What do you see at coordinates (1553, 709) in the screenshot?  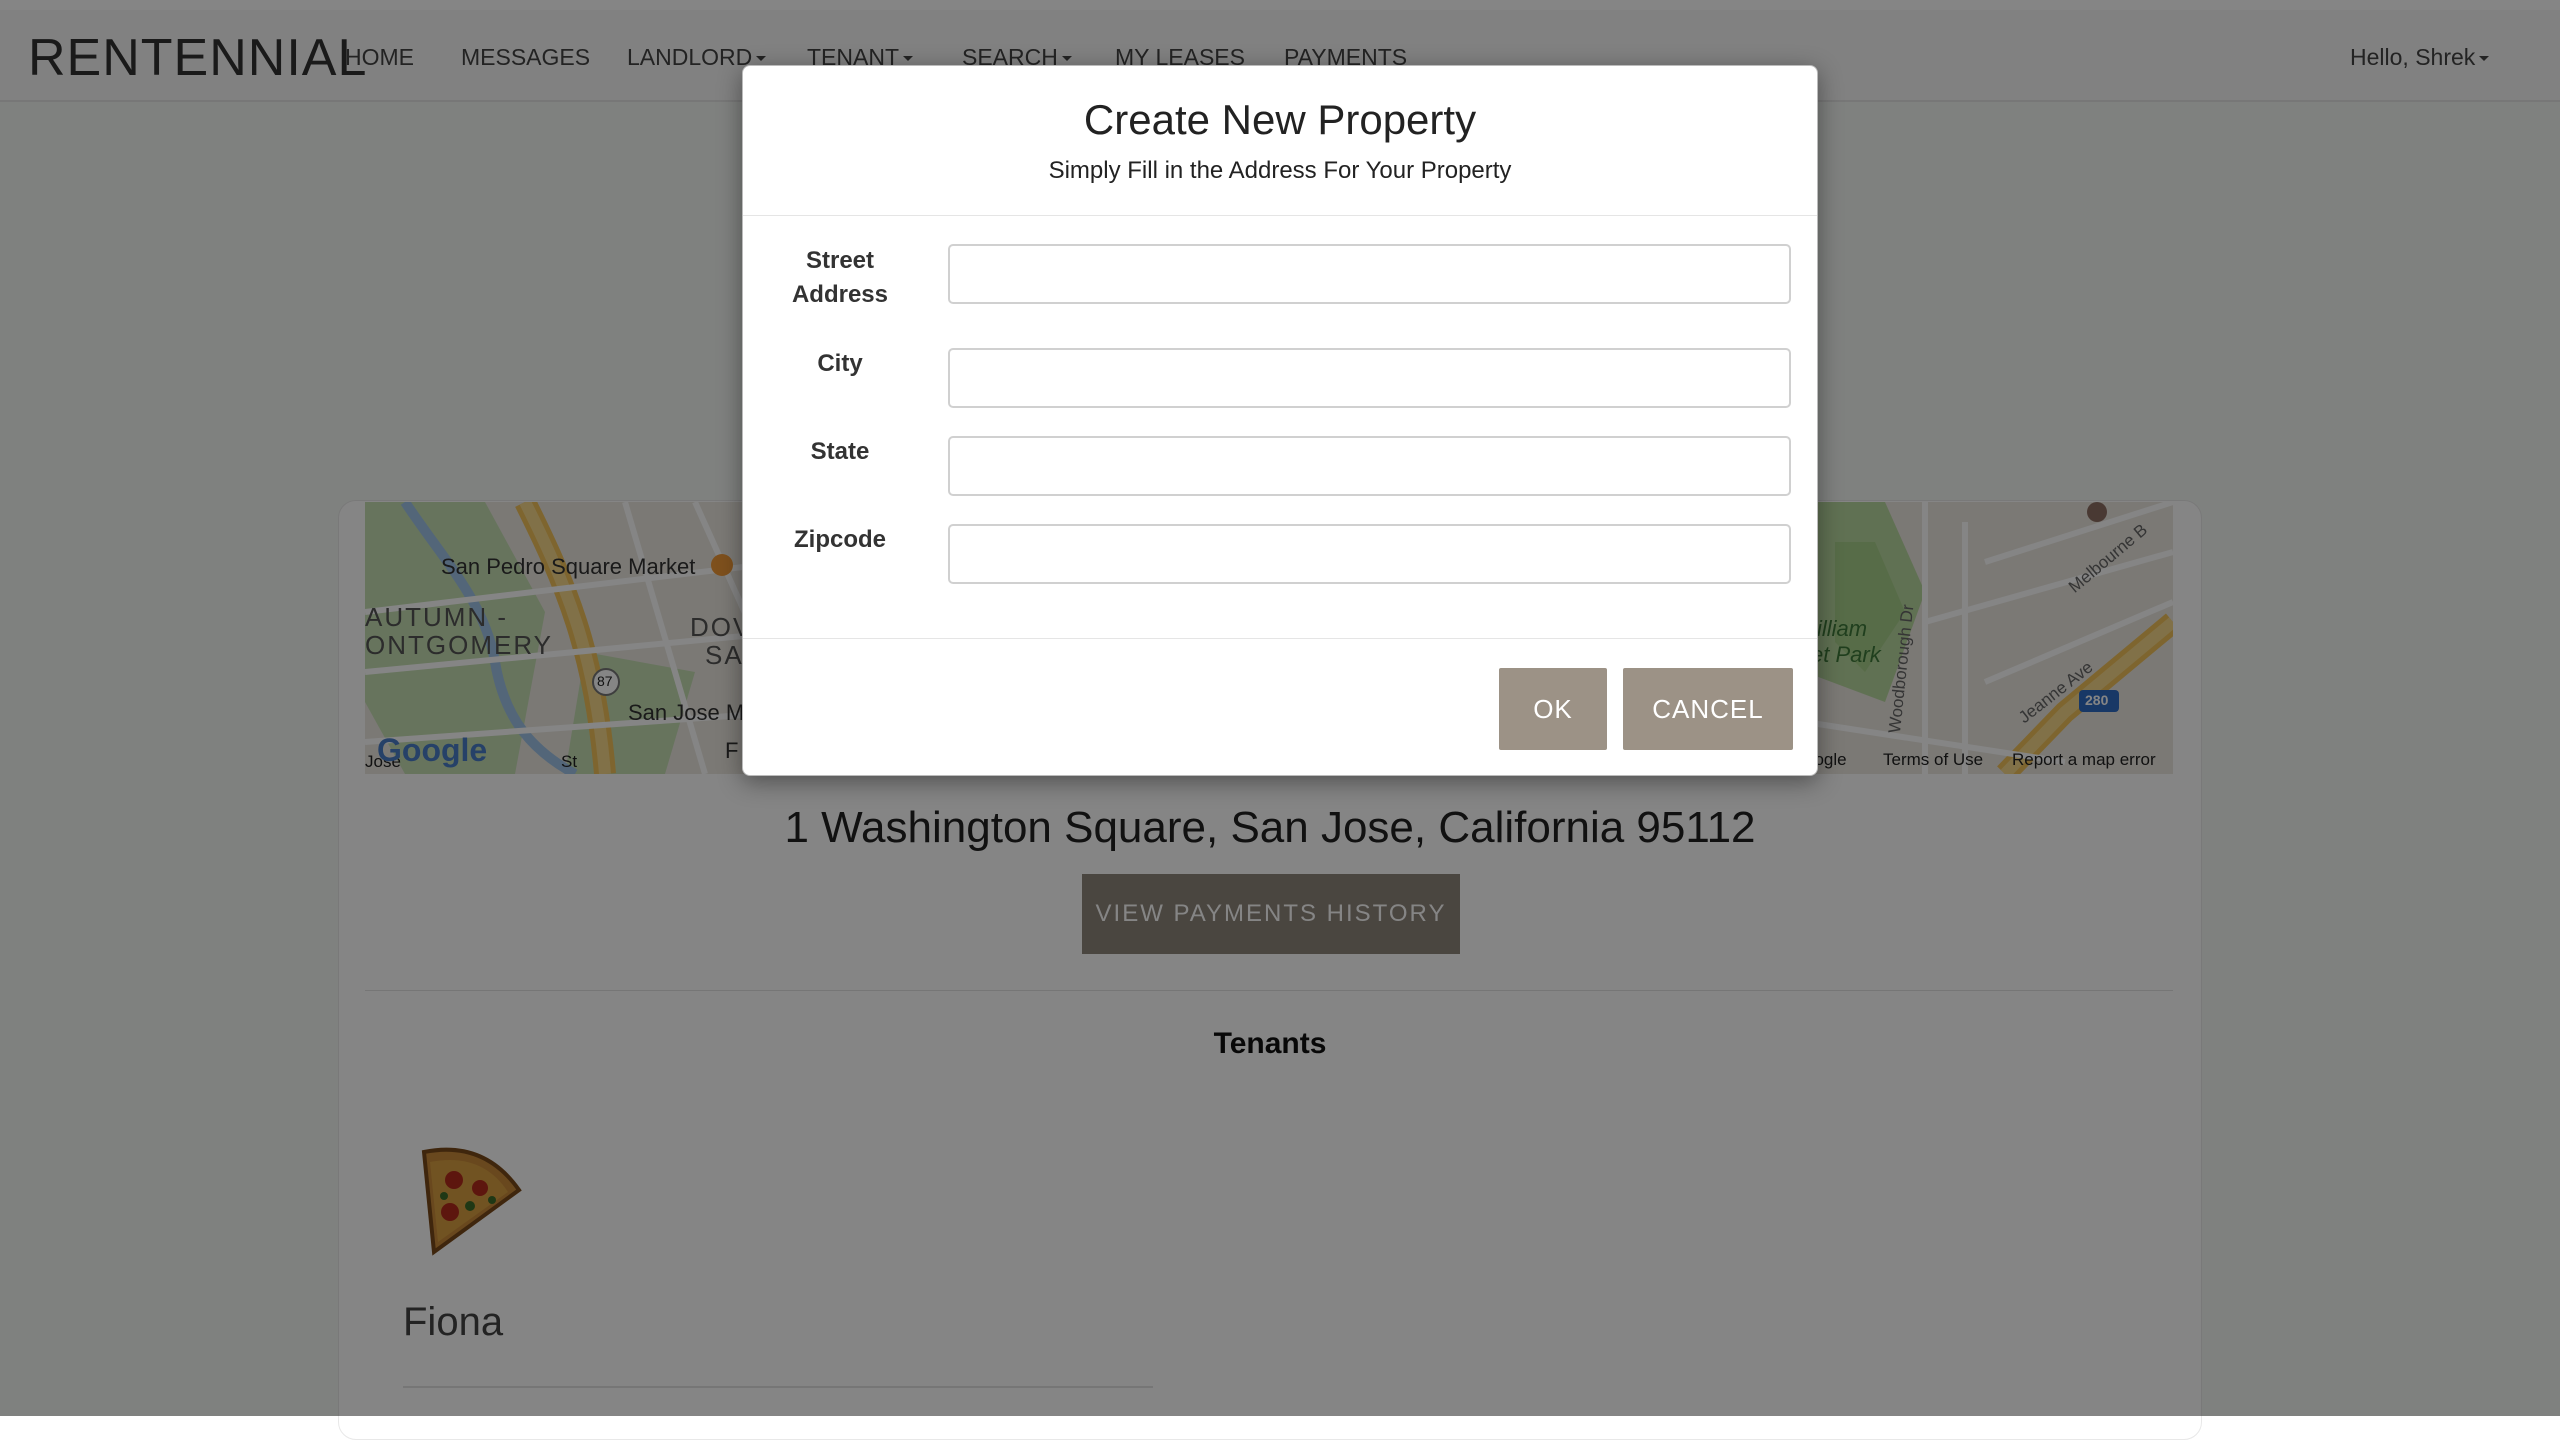 I see `ok-button: OK` at bounding box center [1553, 709].